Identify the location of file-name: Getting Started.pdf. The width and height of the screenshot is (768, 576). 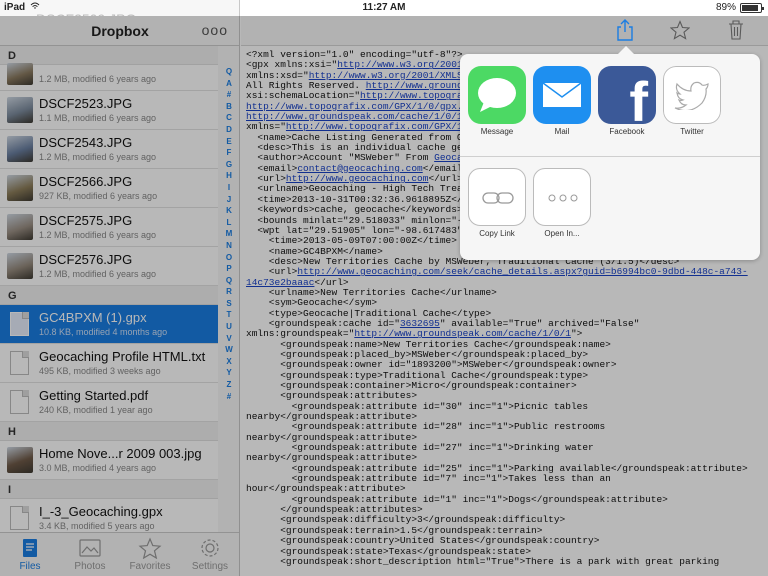
(94, 395).